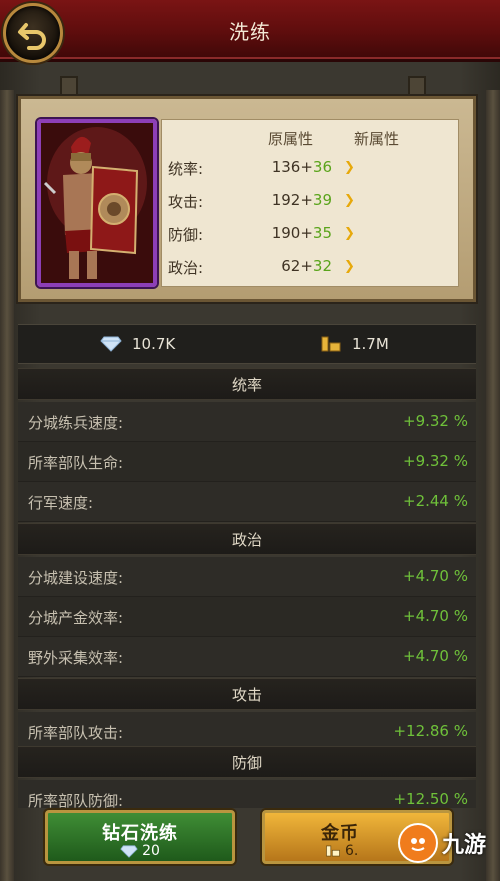  What do you see at coordinates (301, 167) in the screenshot?
I see `stat-value: 136+36` at bounding box center [301, 167].